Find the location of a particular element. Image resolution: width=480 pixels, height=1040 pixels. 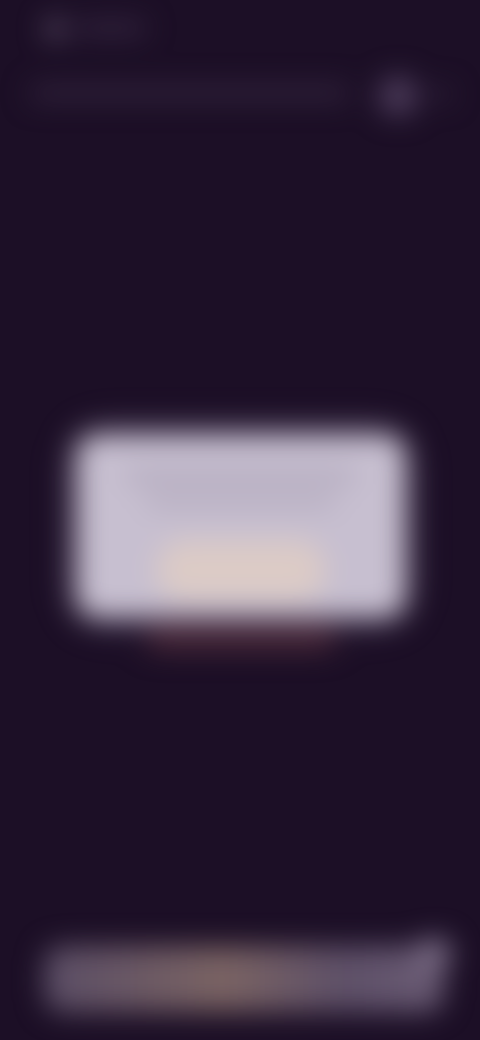

menu-icon is located at coordinates (398, 96).